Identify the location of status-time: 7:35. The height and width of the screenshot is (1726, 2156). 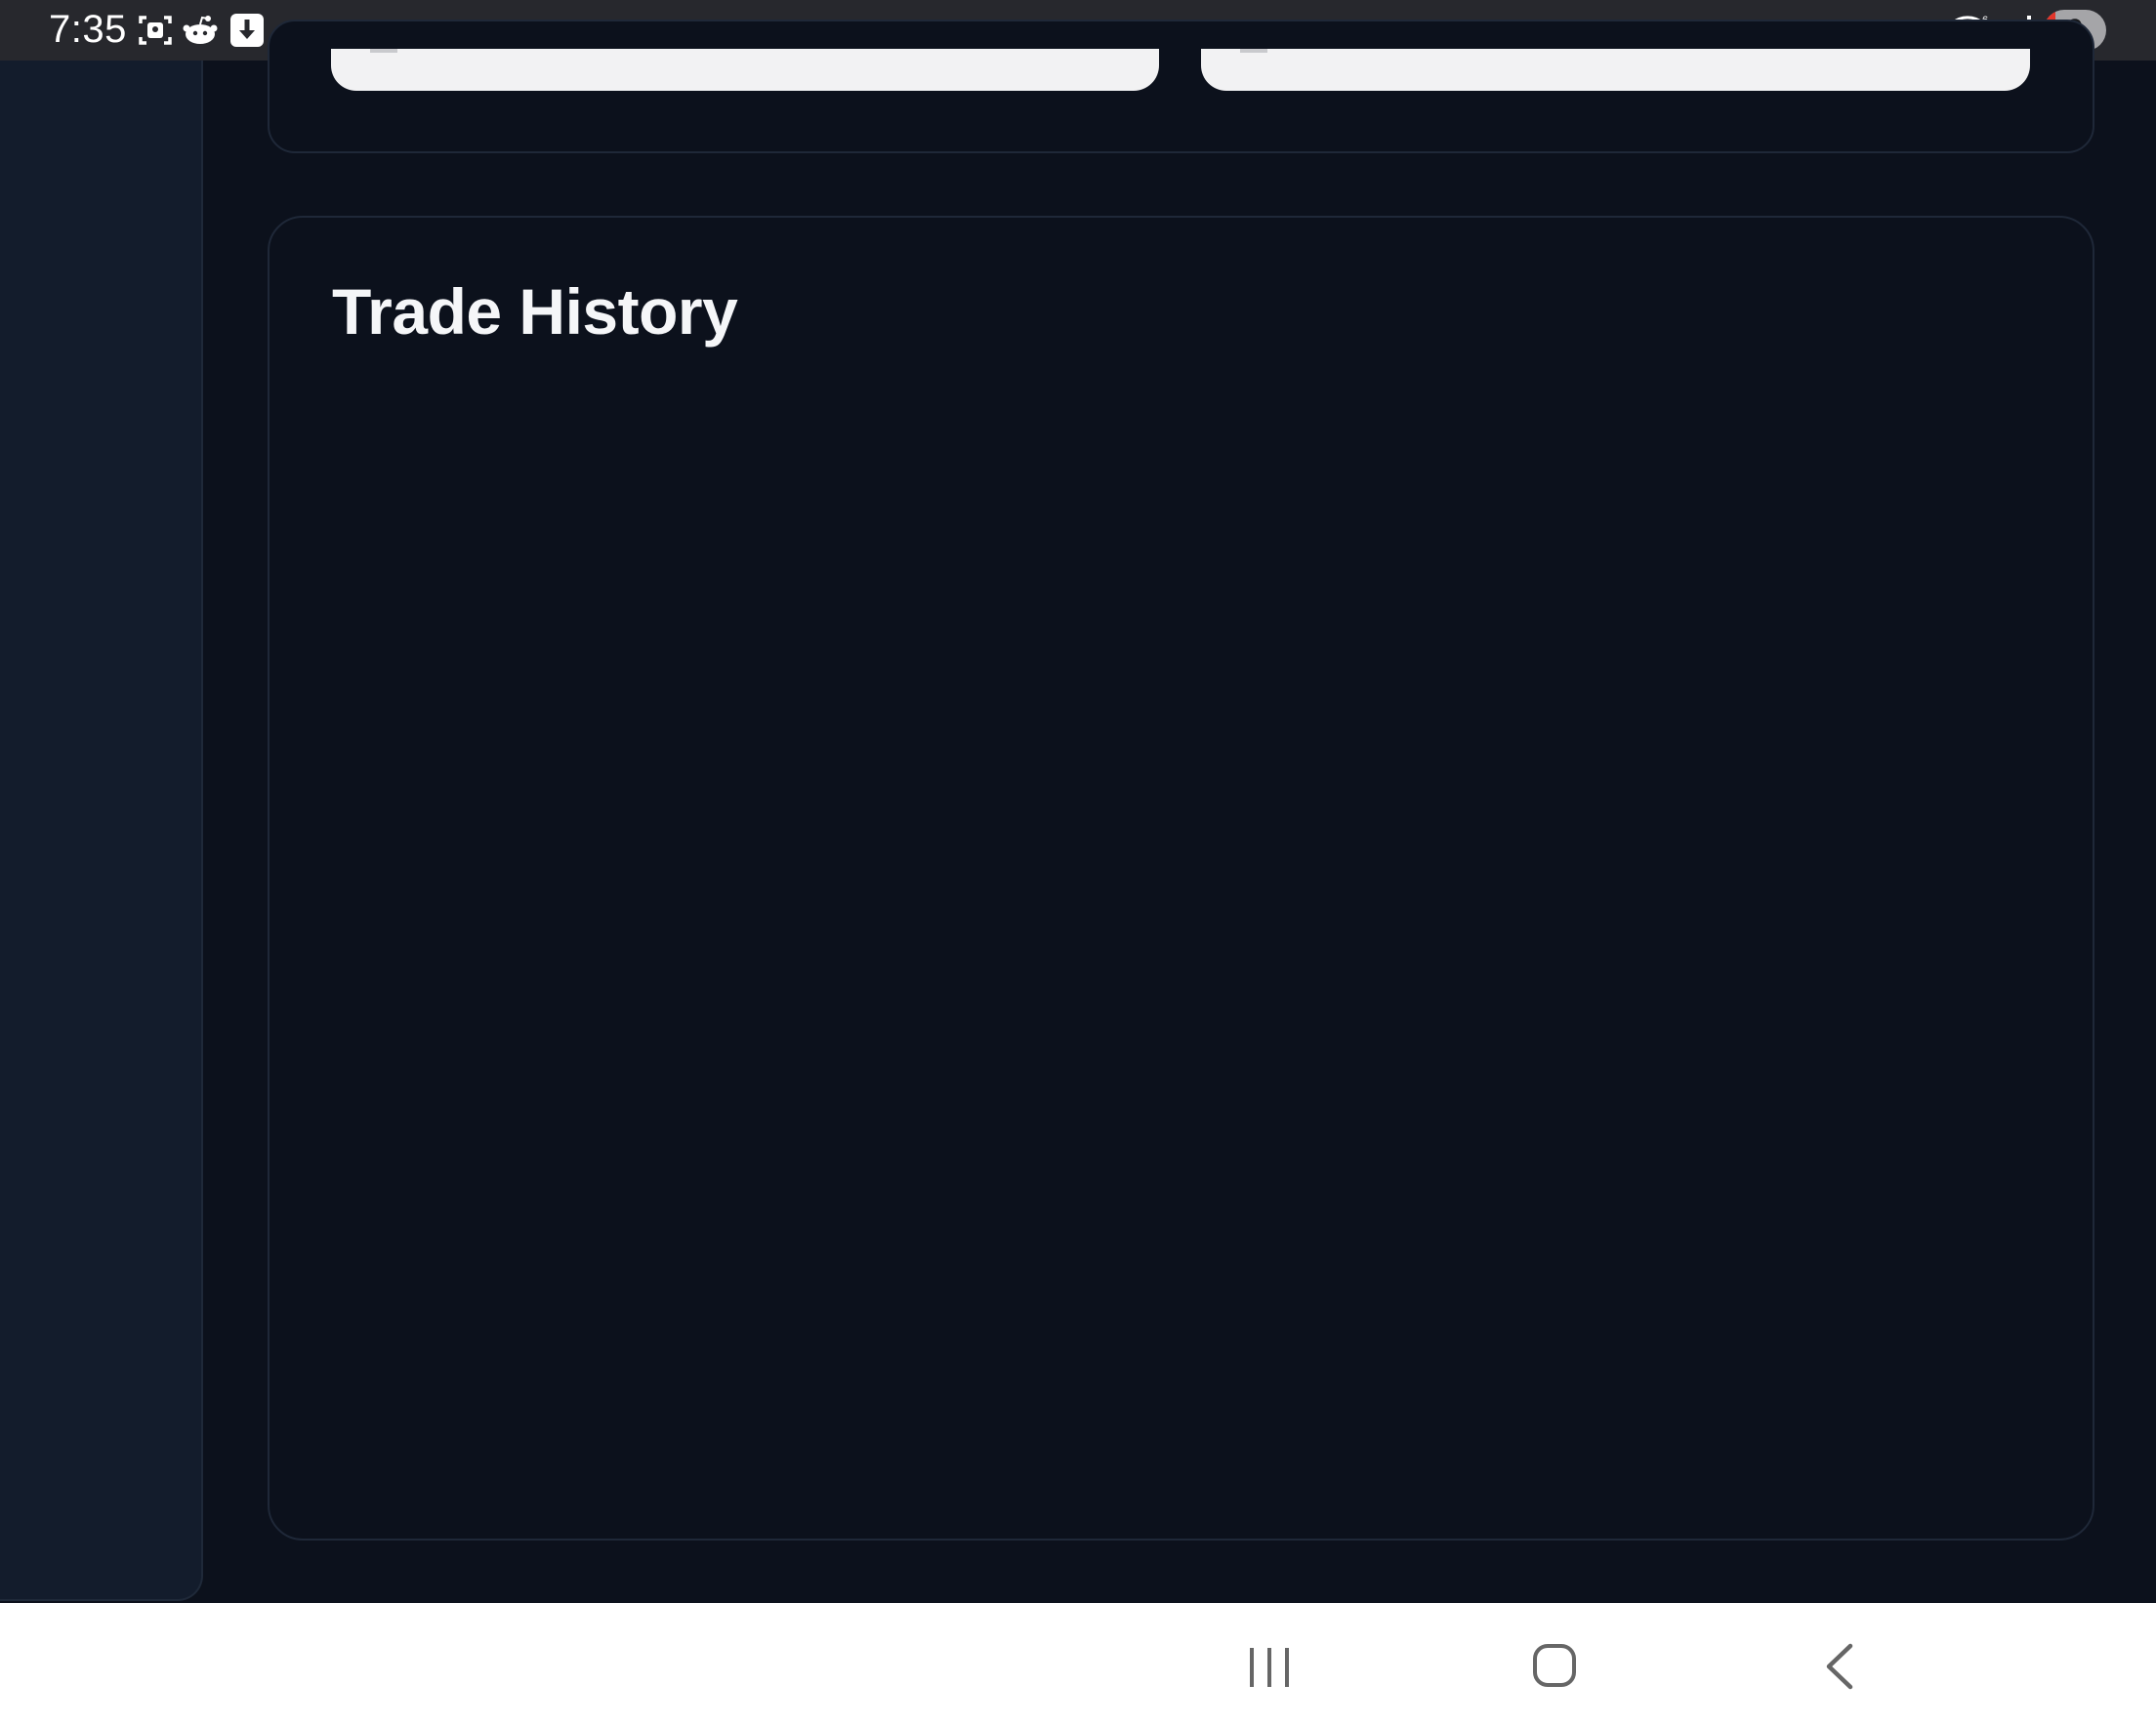
(88, 29).